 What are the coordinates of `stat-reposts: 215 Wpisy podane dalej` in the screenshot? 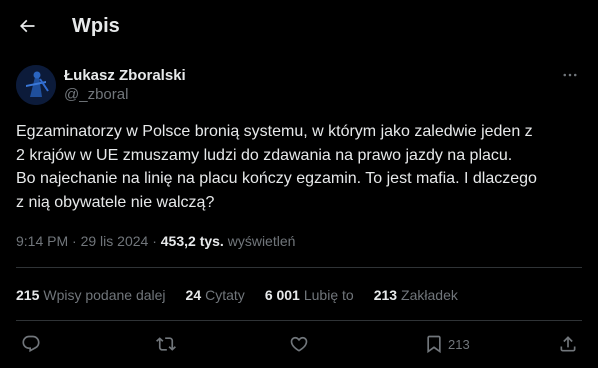 It's located at (91, 295).